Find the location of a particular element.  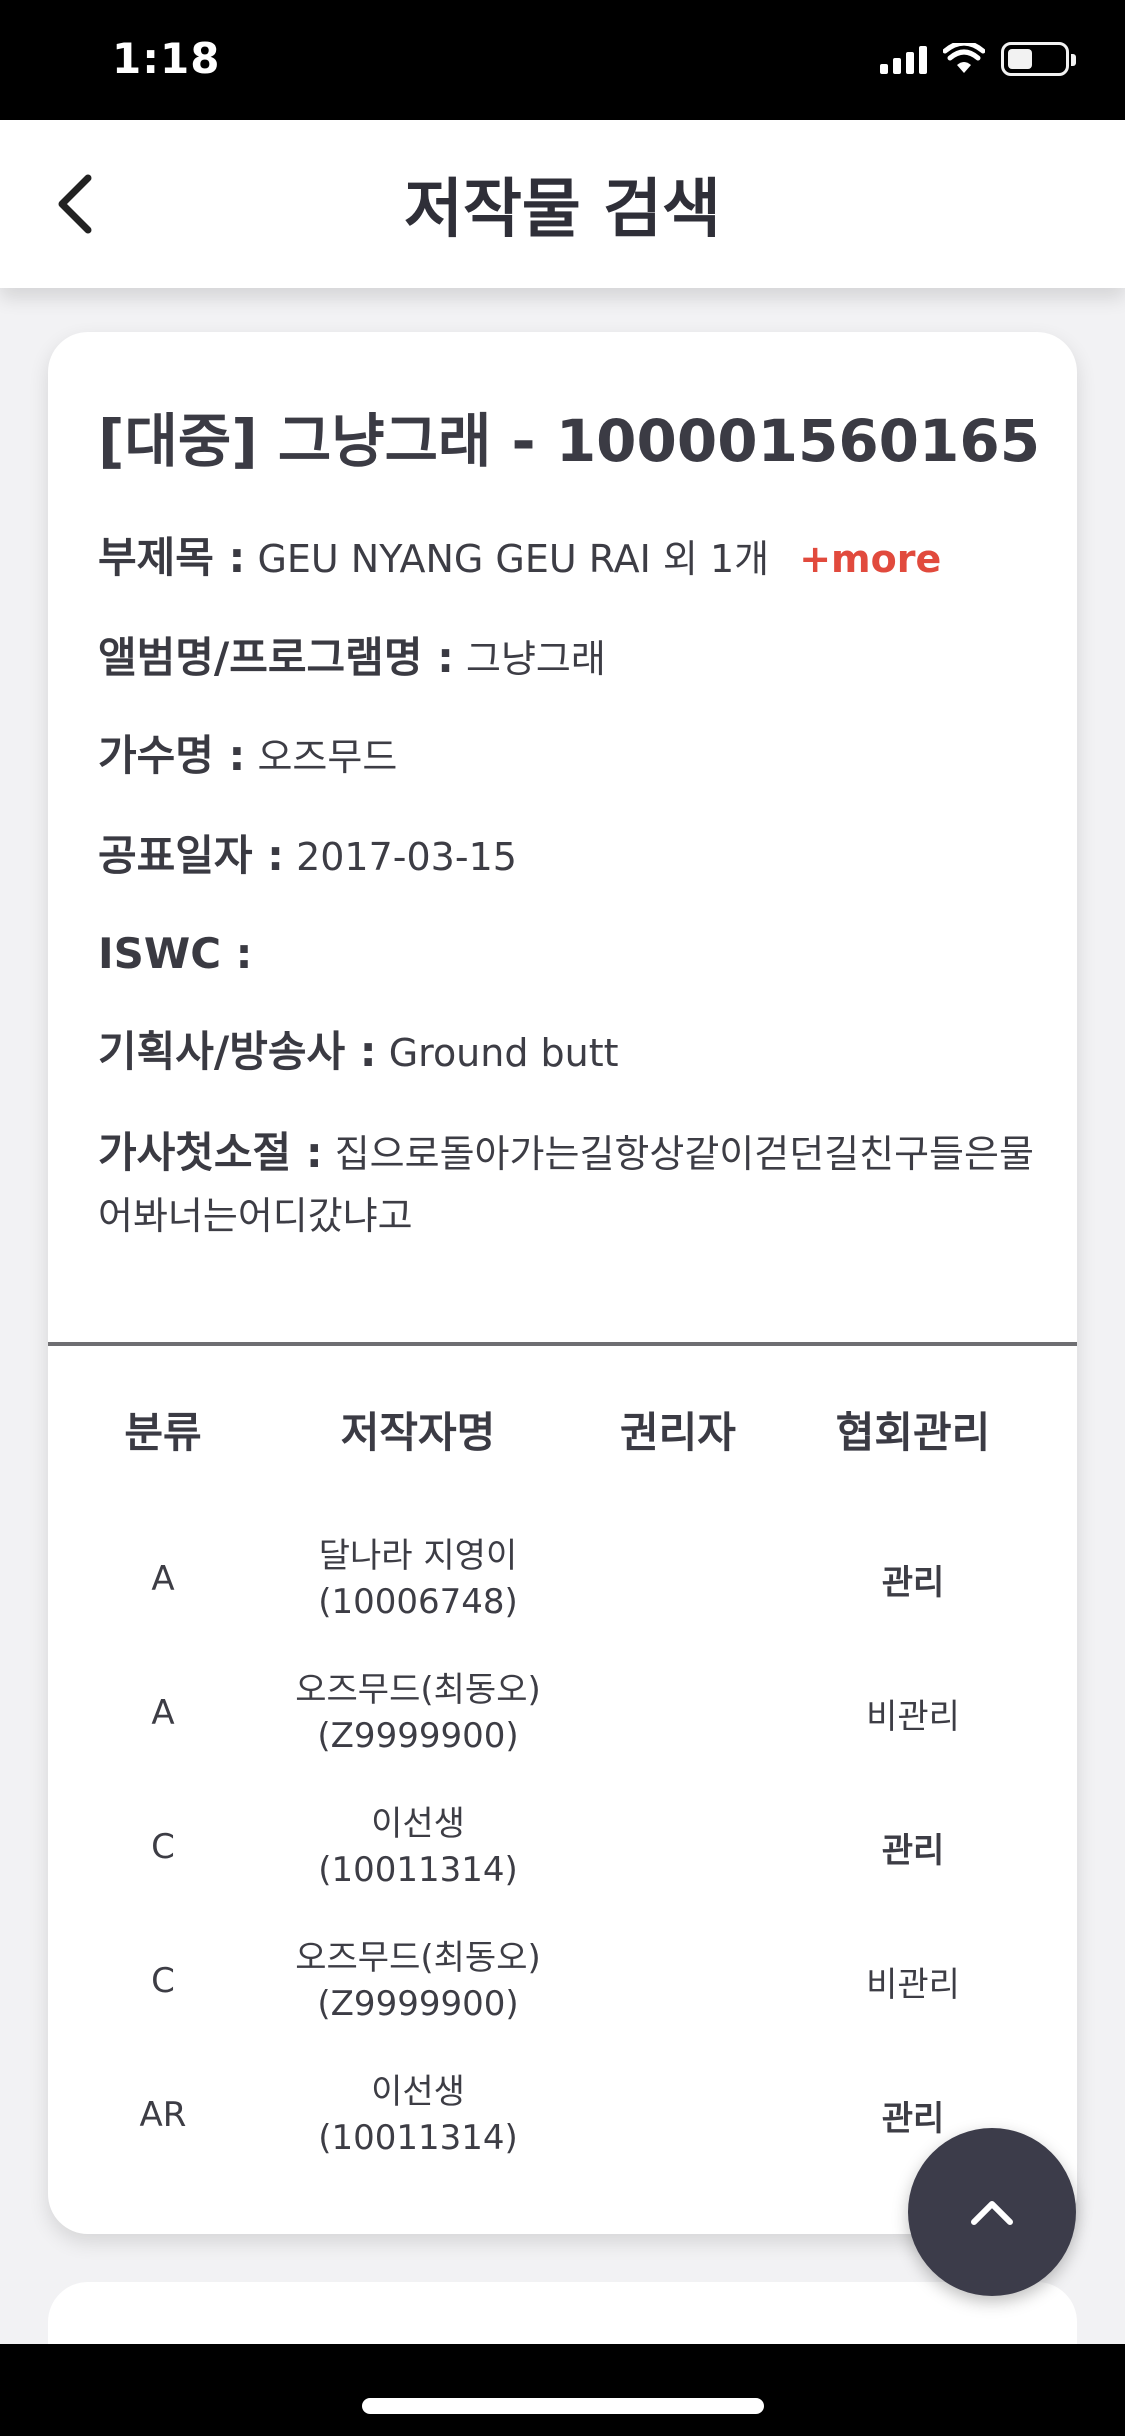

home-indicator is located at coordinates (563, 2406).